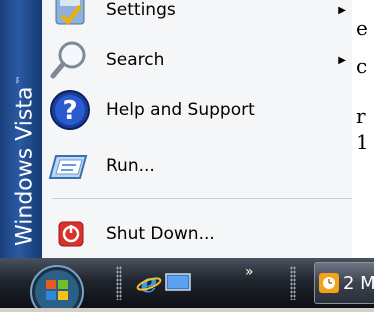 The image size is (374, 312). I want to click on brand-label: Windows Vista, so click(25, 166).